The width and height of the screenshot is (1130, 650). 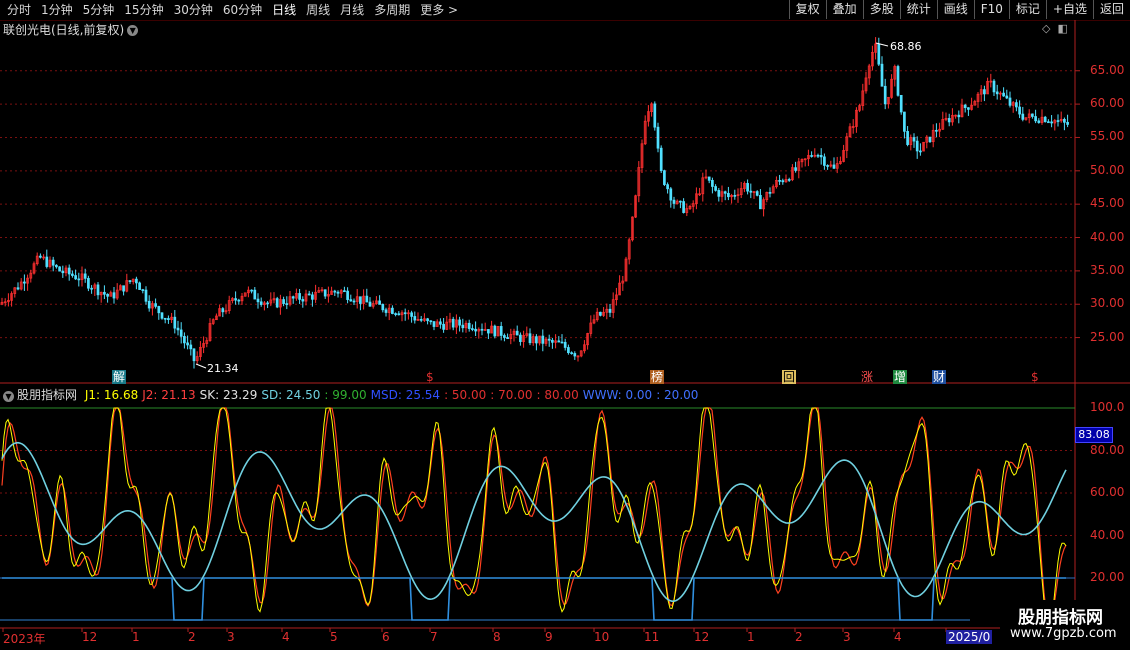 I want to click on event-marker: 财, so click(x=939, y=377).